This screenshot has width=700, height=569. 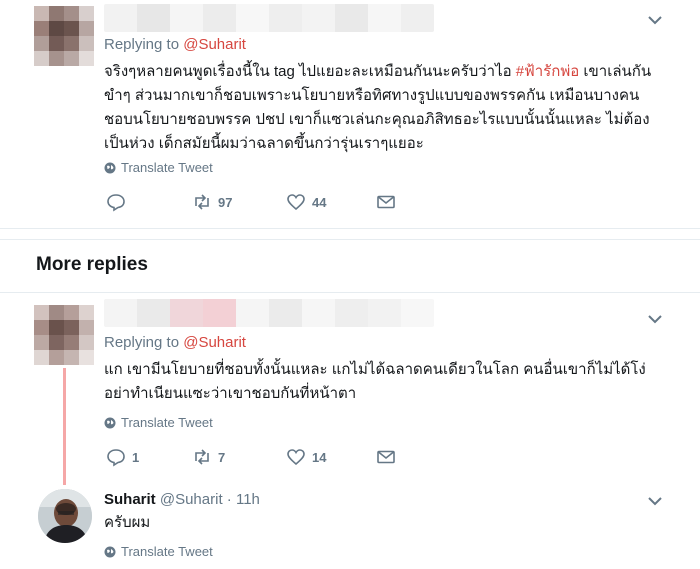 I want to click on retweet-count: 7, so click(x=222, y=457).